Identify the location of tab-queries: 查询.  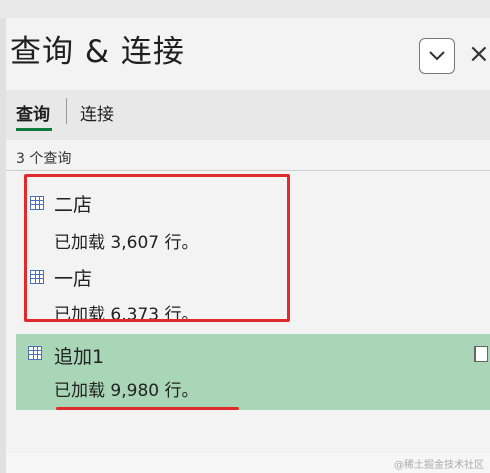
(33, 112).